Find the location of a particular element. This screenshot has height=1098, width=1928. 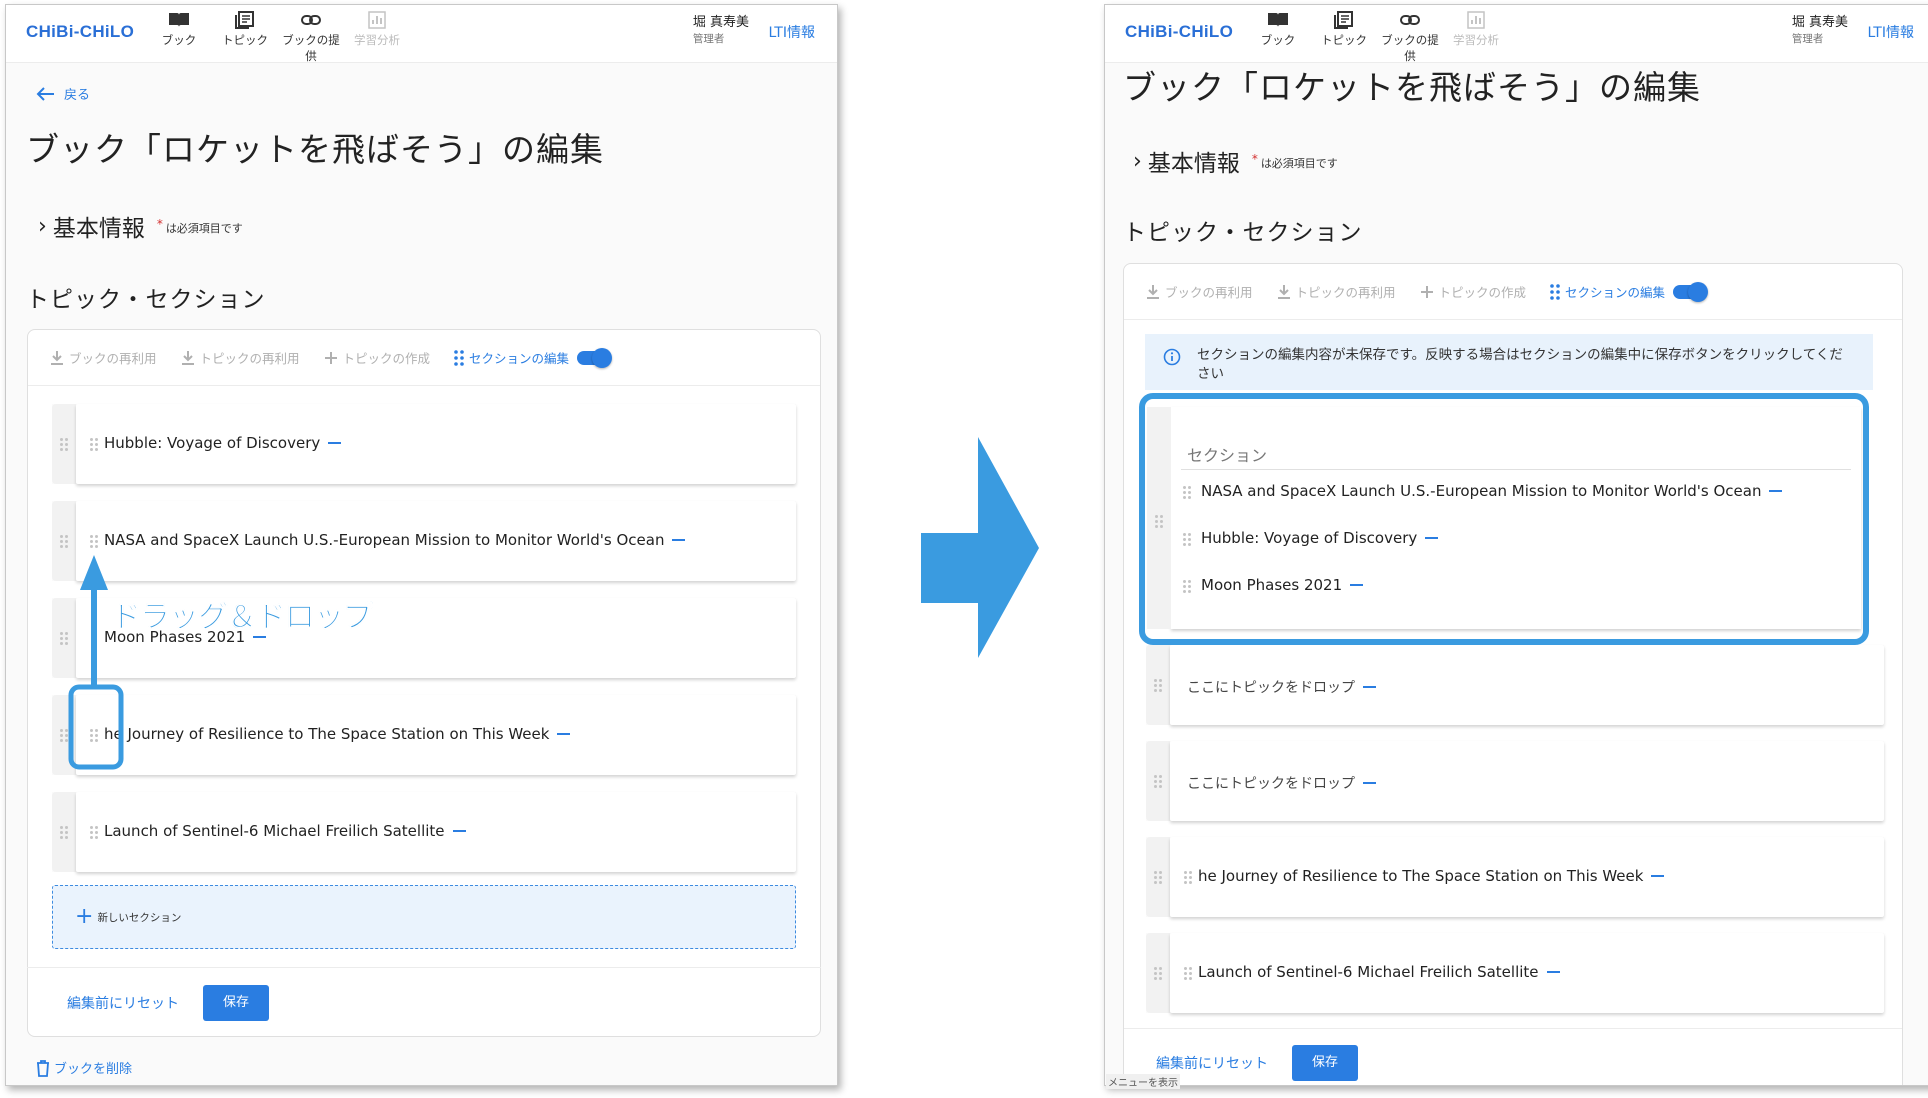

big-right-arrow-icon is located at coordinates (980, 547).